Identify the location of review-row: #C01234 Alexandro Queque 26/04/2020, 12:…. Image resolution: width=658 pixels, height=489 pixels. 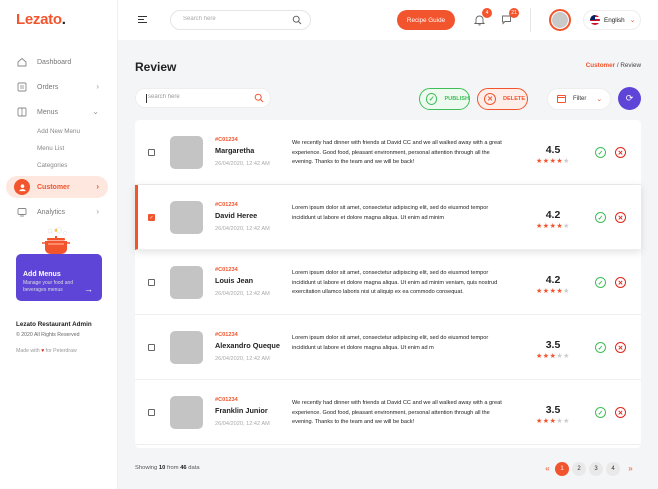
(388, 347).